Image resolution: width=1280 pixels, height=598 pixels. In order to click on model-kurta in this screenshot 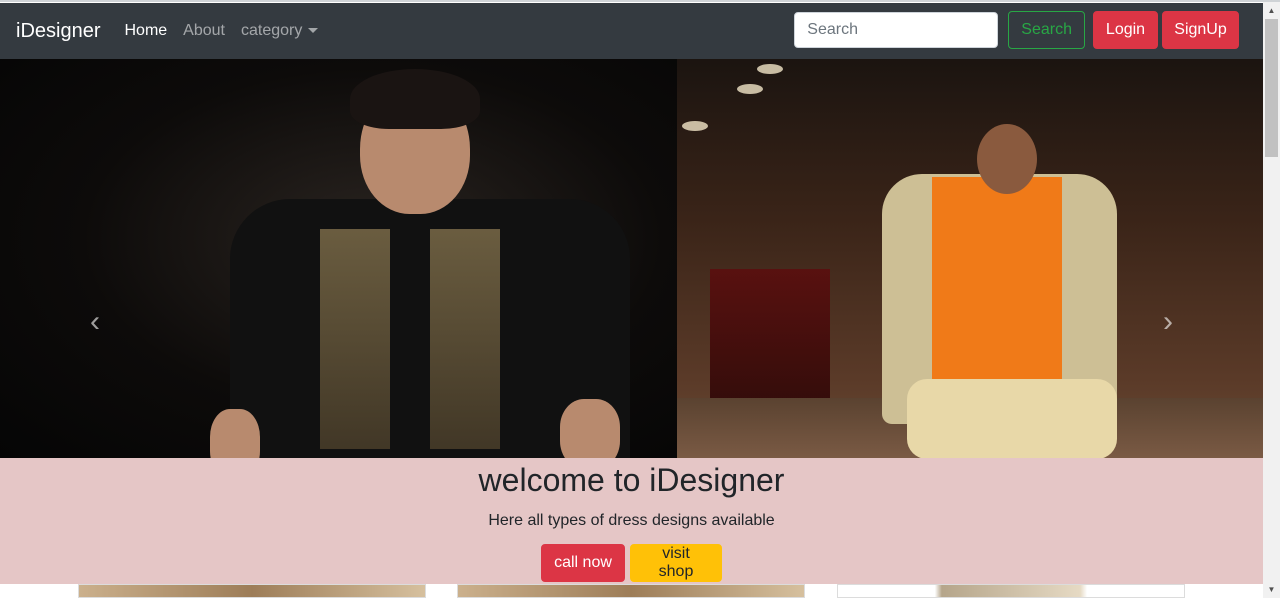, I will do `click(997, 287)`.